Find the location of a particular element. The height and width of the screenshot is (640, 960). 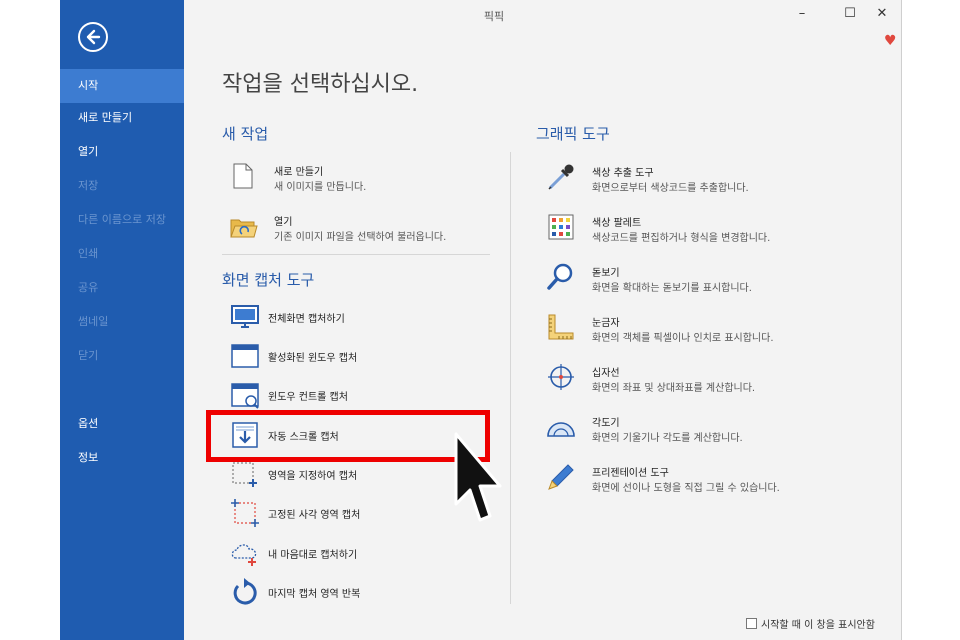

capture-fixed-region-item: 고정된 사각 영역 캡처 is located at coordinates (355, 513).